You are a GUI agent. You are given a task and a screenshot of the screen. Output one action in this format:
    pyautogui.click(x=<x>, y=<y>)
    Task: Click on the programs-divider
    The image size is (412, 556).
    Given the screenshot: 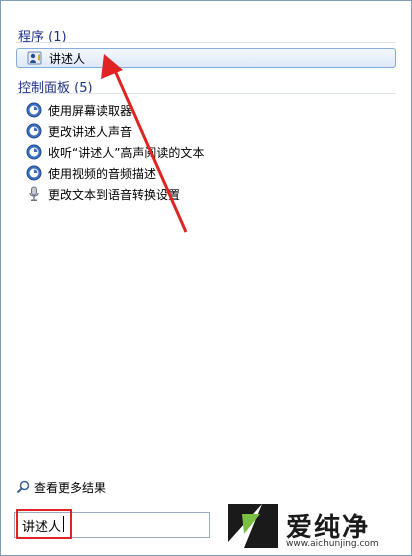 What is the action you would take?
    pyautogui.click(x=206, y=42)
    